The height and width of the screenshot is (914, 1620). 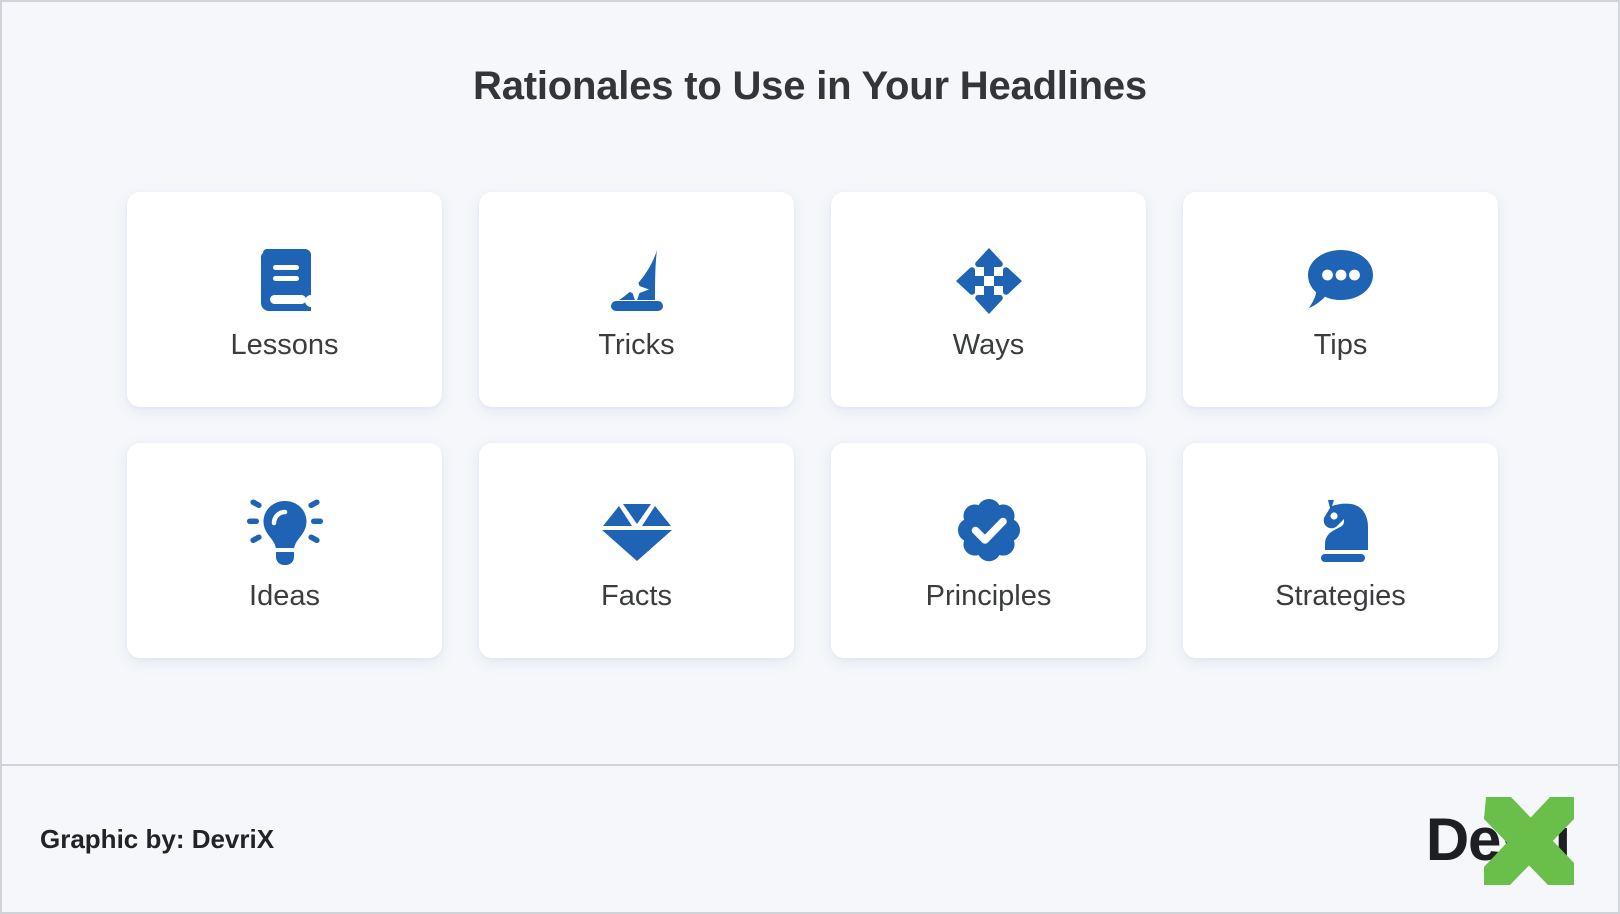 What do you see at coordinates (1341, 532) in the screenshot?
I see `chess-knight-icon` at bounding box center [1341, 532].